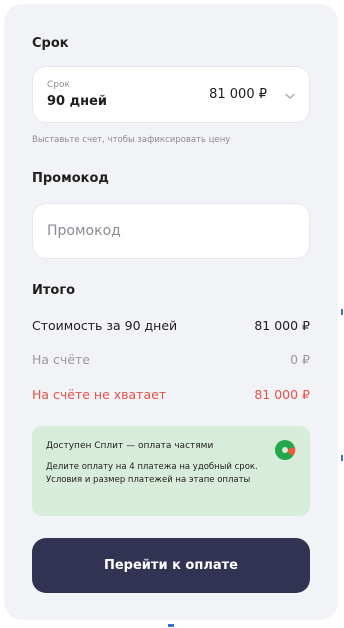 The image size is (344, 628). What do you see at coordinates (290, 96) in the screenshot?
I see `chevron-down-icon` at bounding box center [290, 96].